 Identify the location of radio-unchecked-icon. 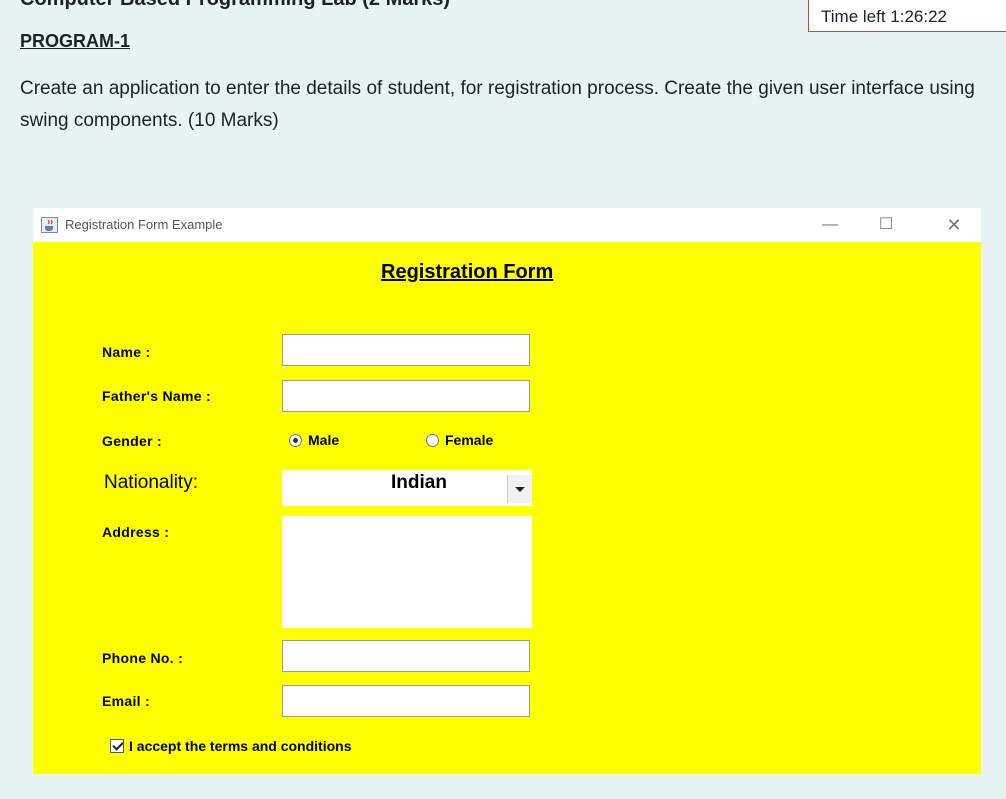
(432, 440).